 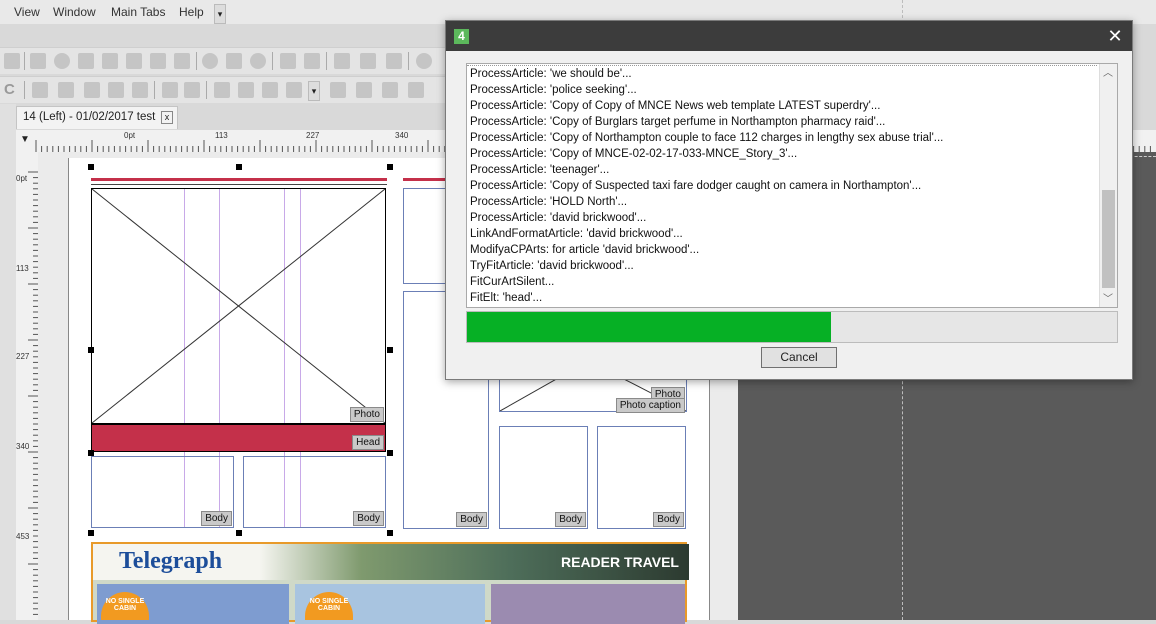 What do you see at coordinates (182, 61) in the screenshot?
I see `save-icon` at bounding box center [182, 61].